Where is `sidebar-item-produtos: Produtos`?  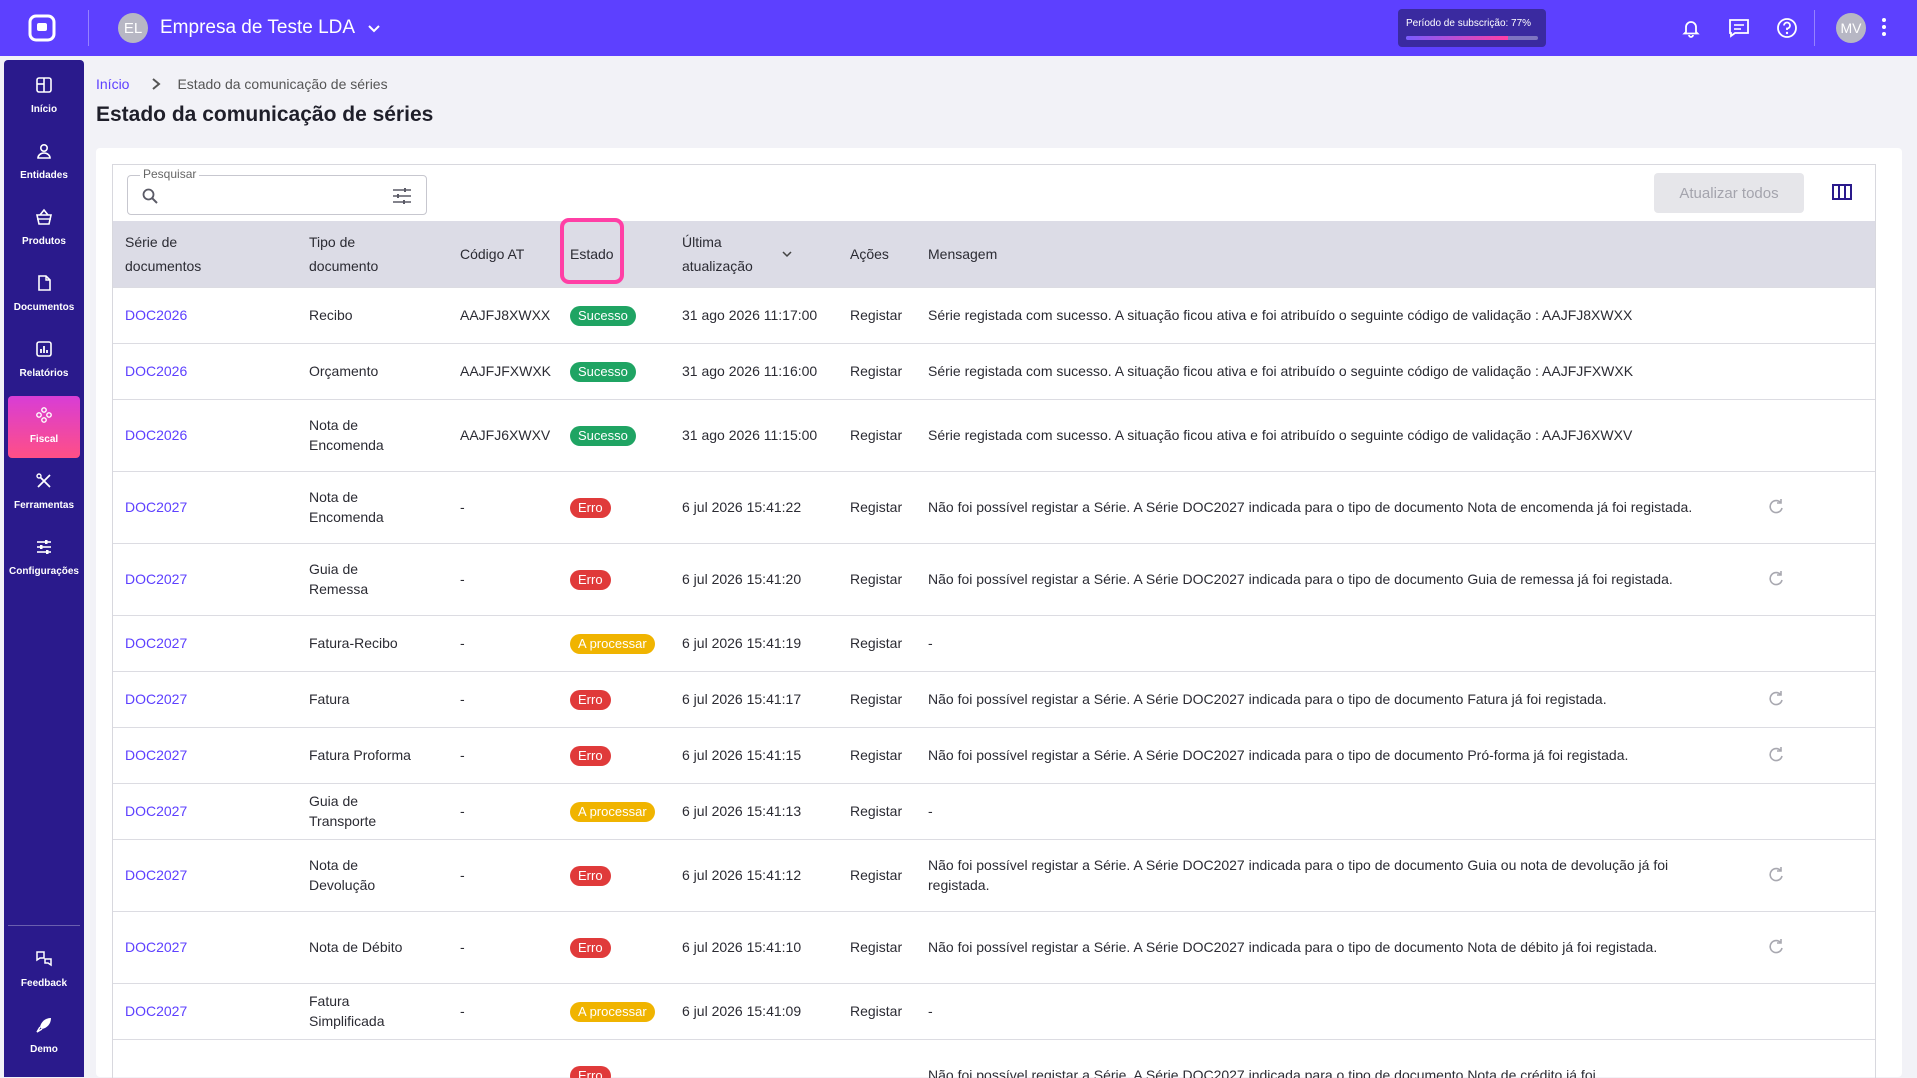 sidebar-item-produtos: Produtos is located at coordinates (44, 229).